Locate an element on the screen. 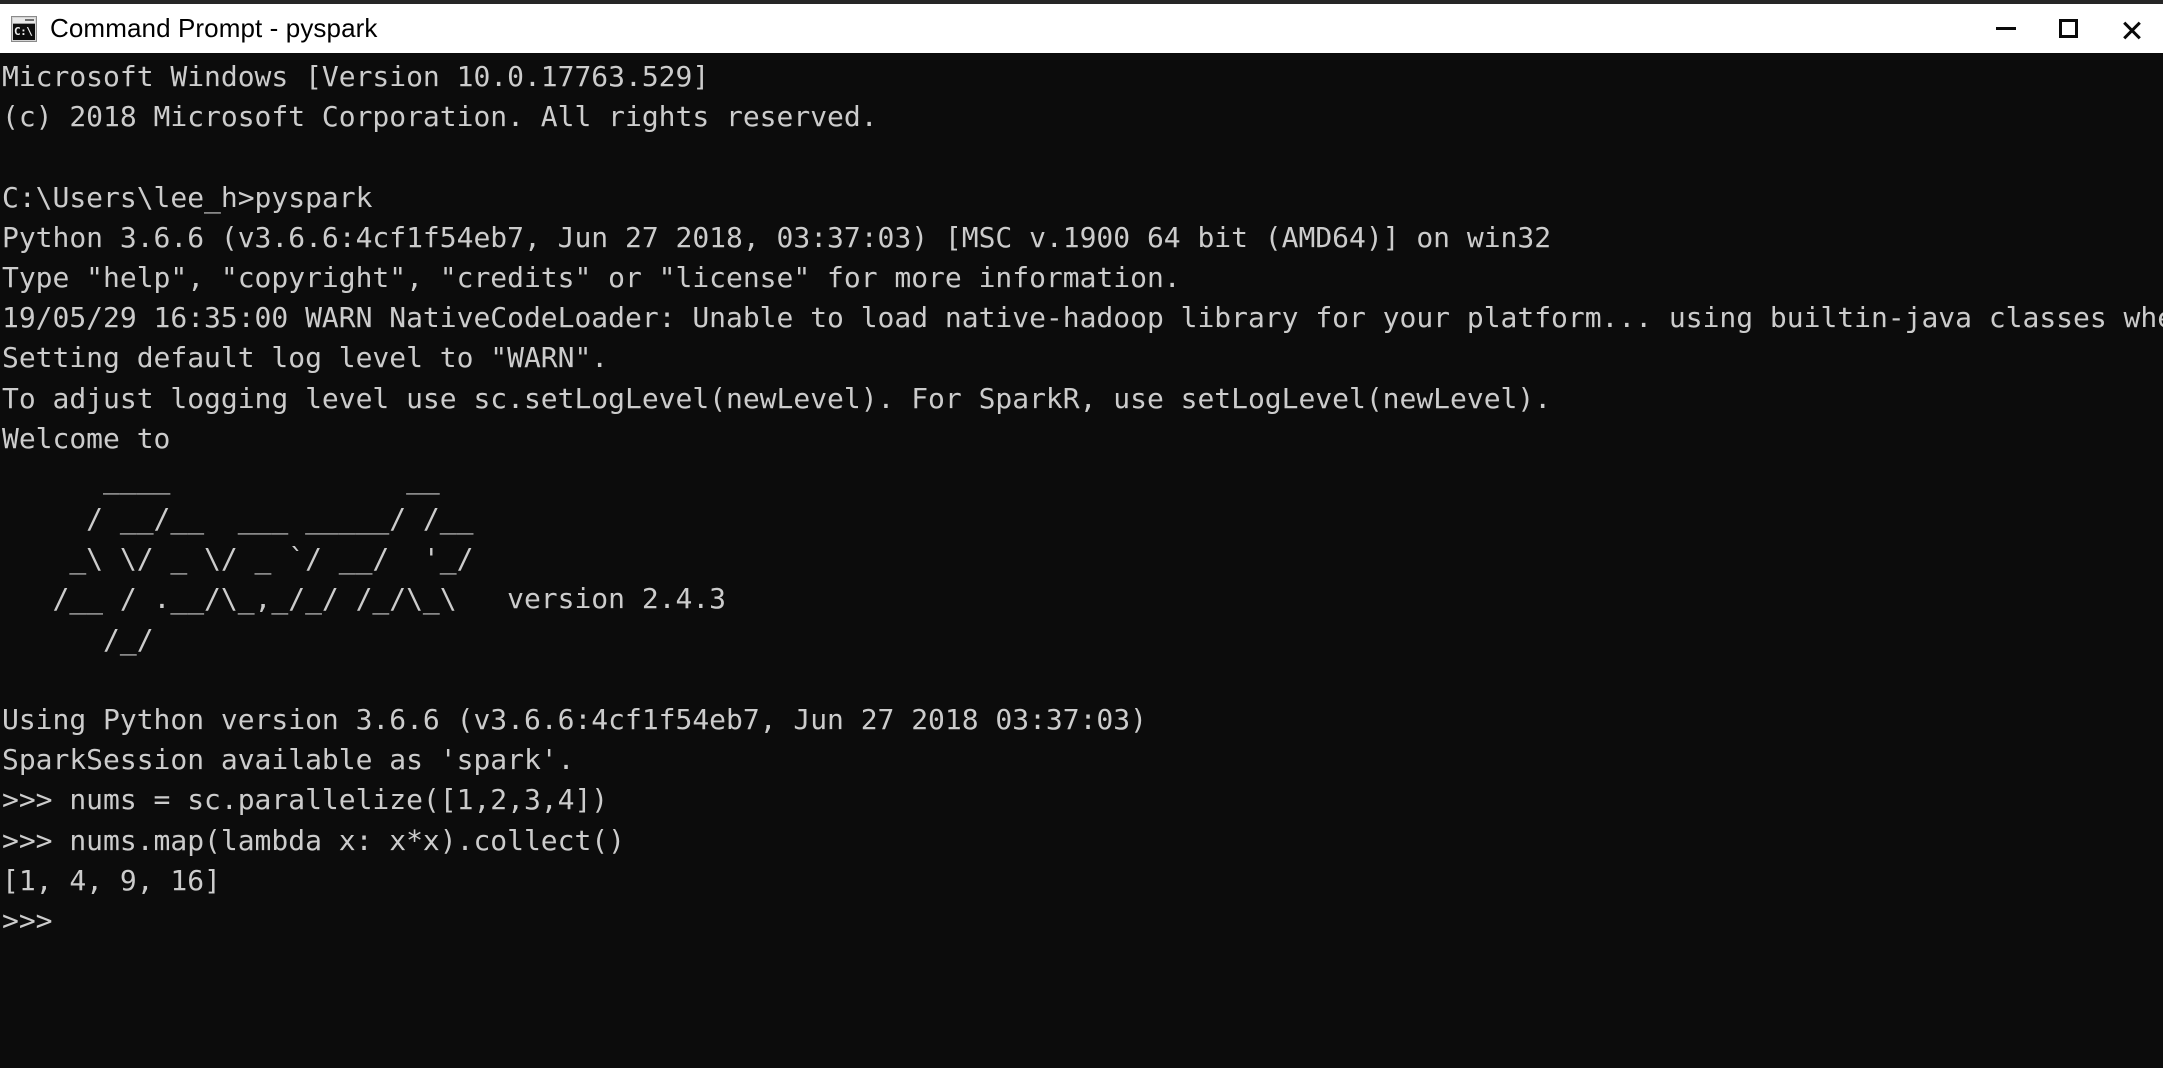  maximize-icon is located at coordinates (2068, 28).